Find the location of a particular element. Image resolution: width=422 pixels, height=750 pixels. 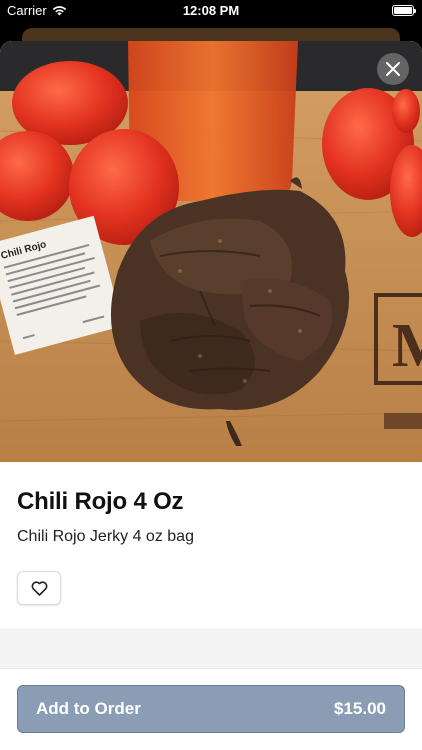

product-title: Chili Rojo 4 Oz is located at coordinates (100, 501).